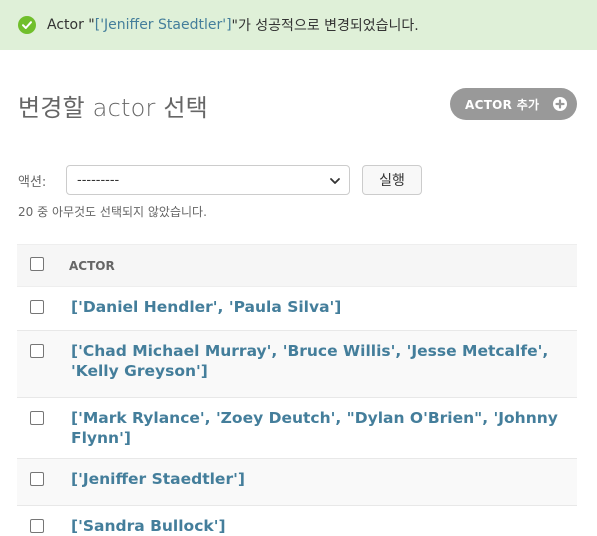 This screenshot has width=597, height=536. Describe the element at coordinates (502, 104) in the screenshot. I see `add-actor-label: ACTOR 추가` at that location.